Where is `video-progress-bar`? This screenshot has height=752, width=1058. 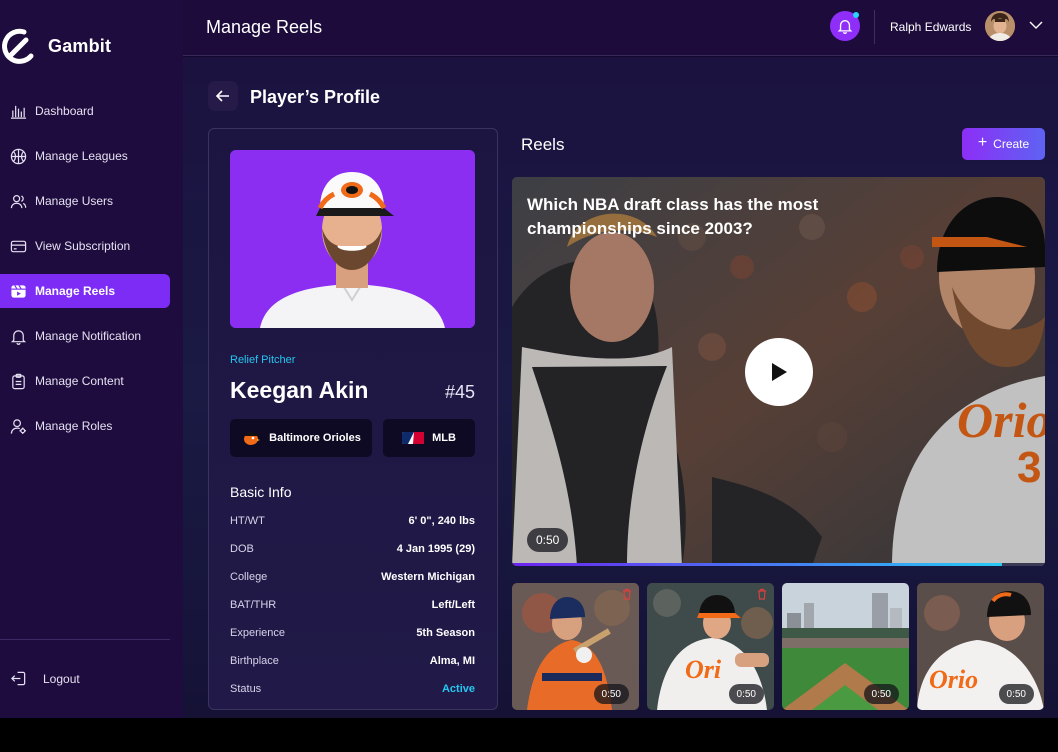
video-progress-bar is located at coordinates (778, 564).